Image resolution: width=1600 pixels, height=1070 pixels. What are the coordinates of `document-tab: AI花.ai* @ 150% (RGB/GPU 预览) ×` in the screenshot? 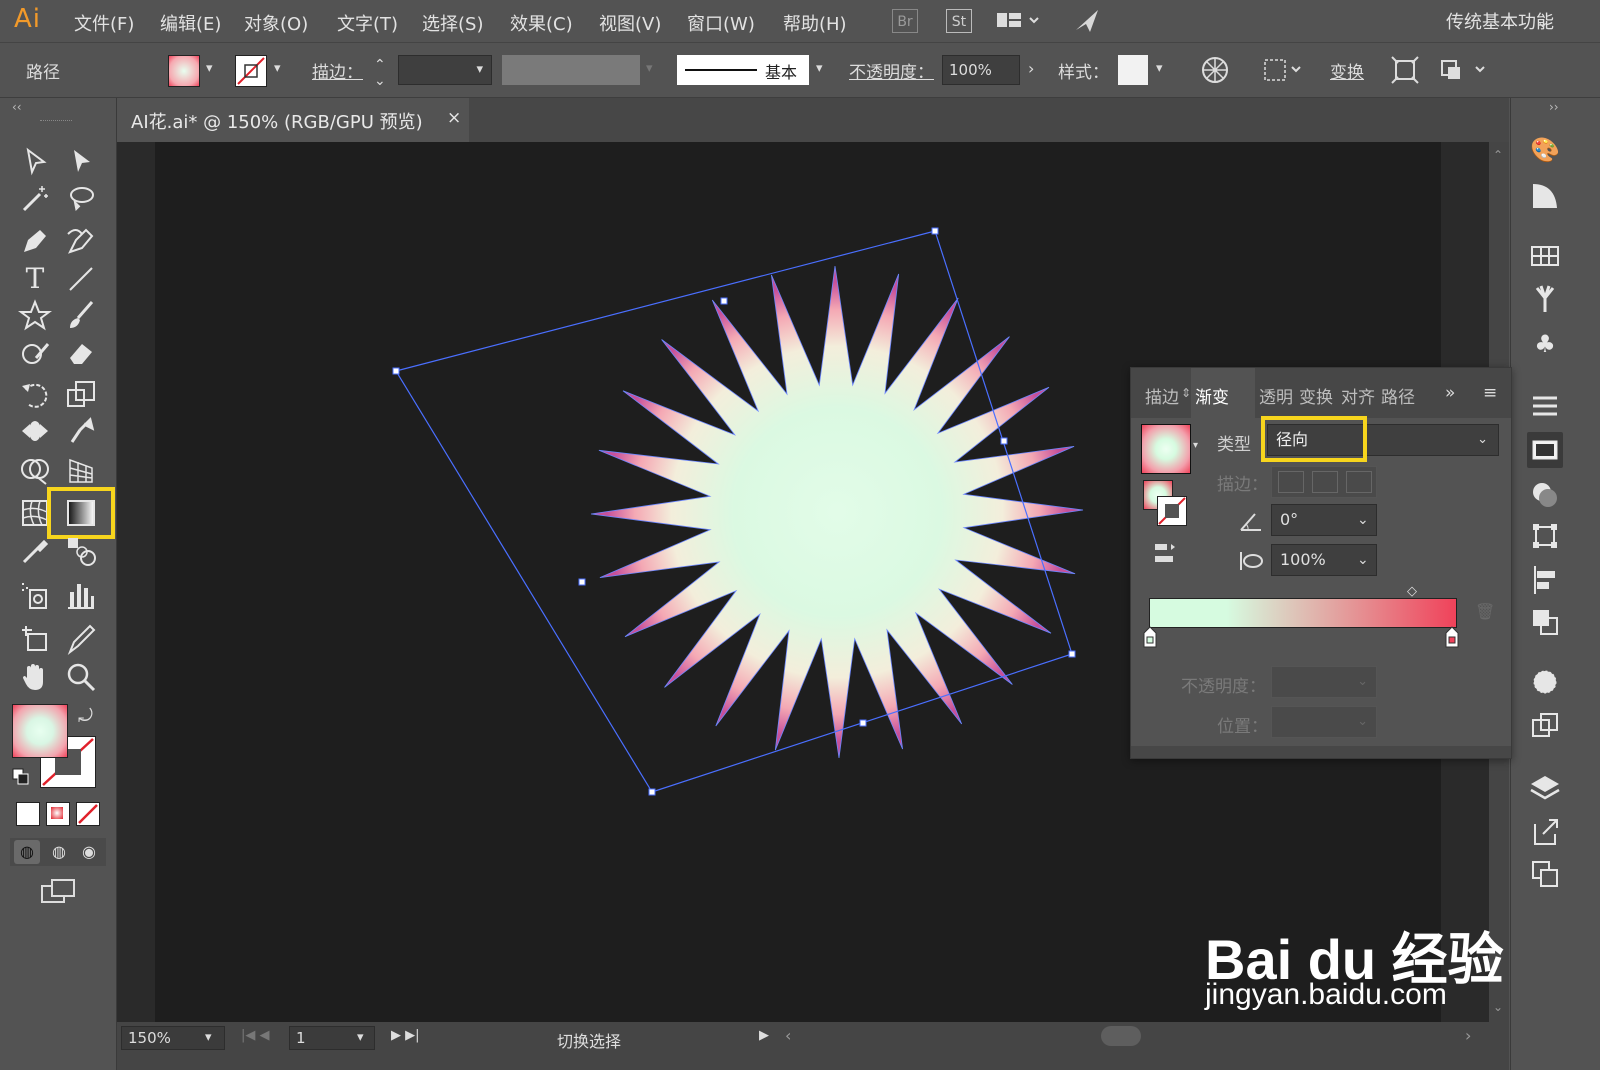 It's located at (293, 120).